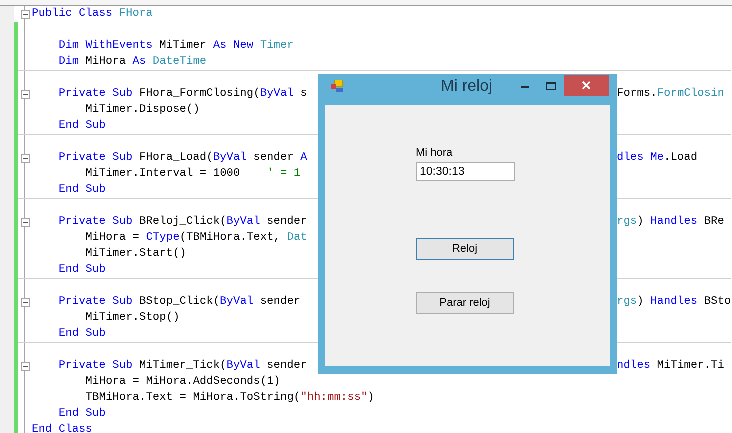  Describe the element at coordinates (467, 87) in the screenshot. I see `window-title: Mi reloj` at that location.